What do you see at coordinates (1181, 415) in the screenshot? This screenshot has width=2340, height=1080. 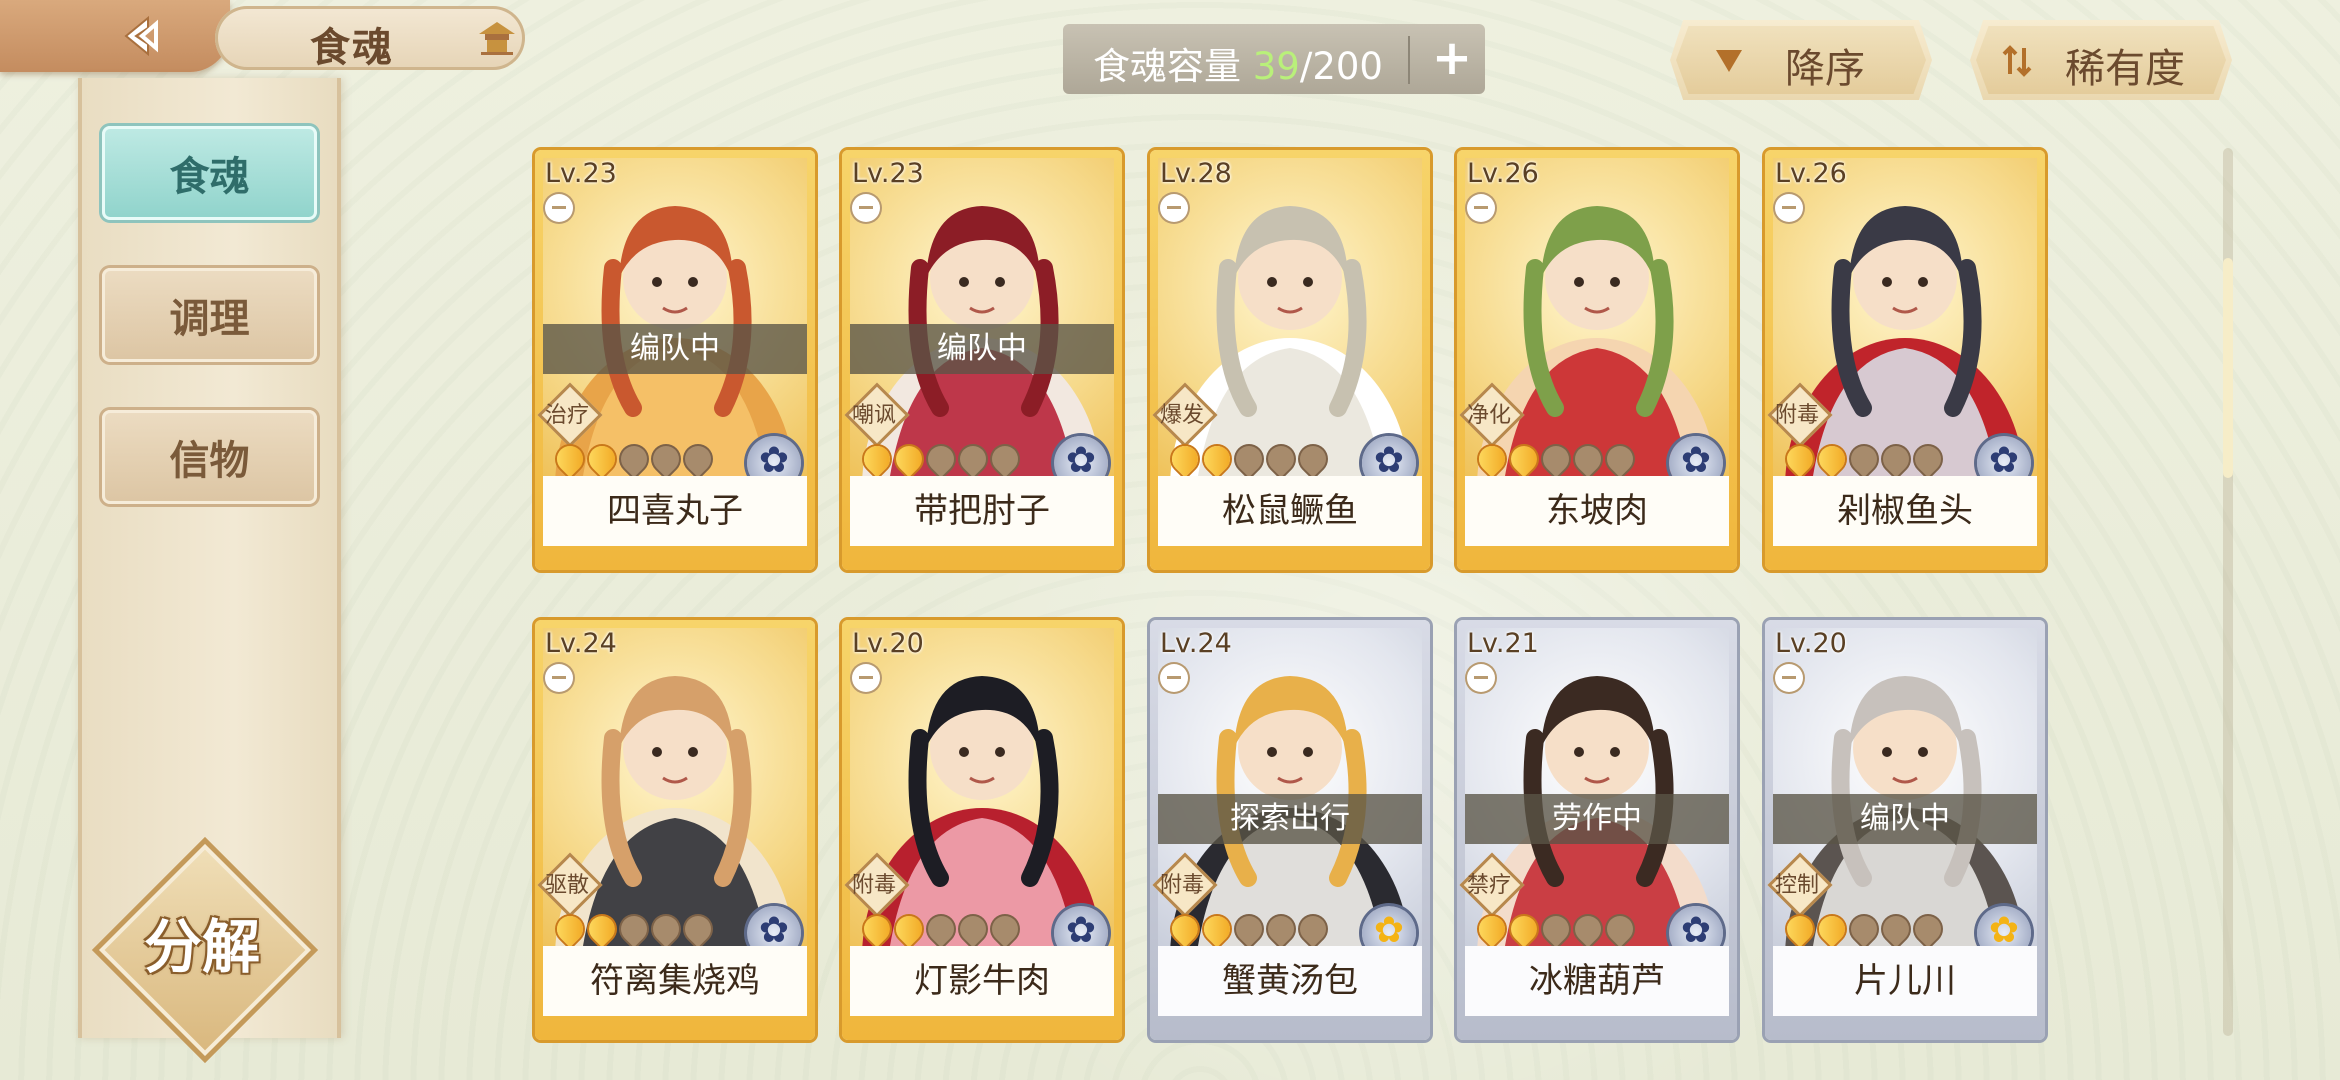 I see `role-tag-label: 爆发` at bounding box center [1181, 415].